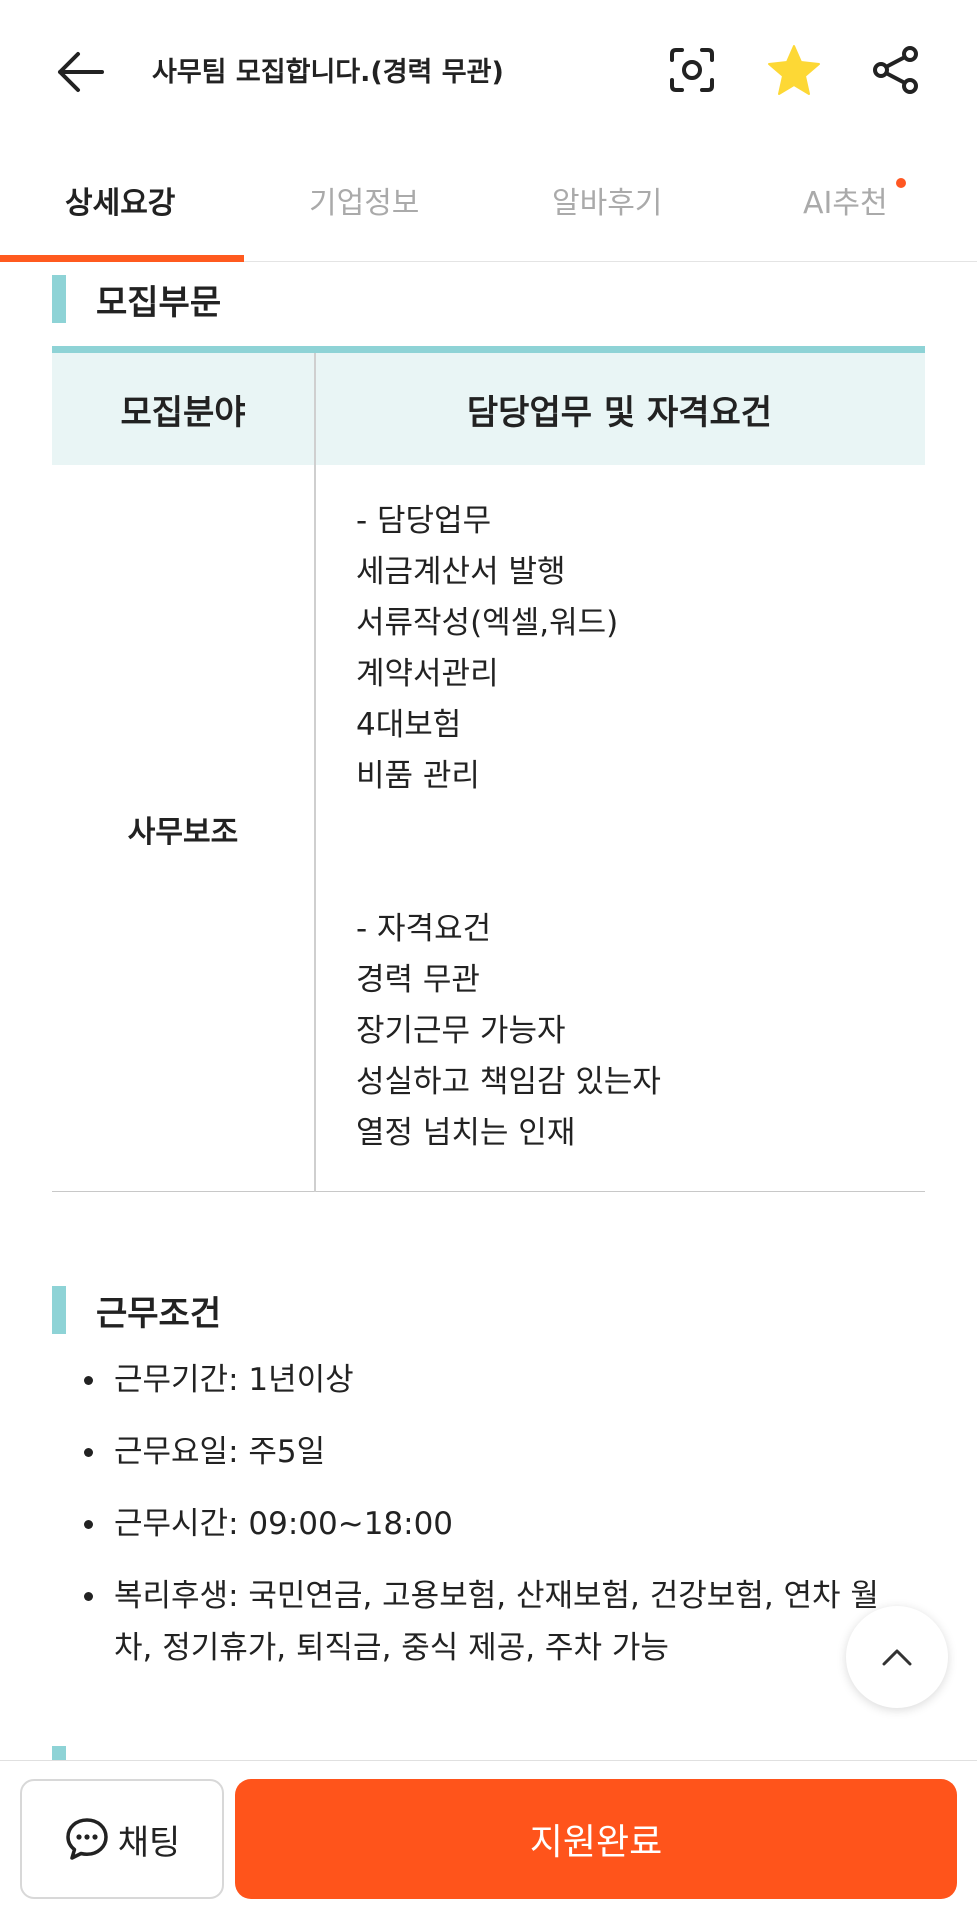  Describe the element at coordinates (183, 412) in the screenshot. I see `table-header-field: 모집분야` at that location.